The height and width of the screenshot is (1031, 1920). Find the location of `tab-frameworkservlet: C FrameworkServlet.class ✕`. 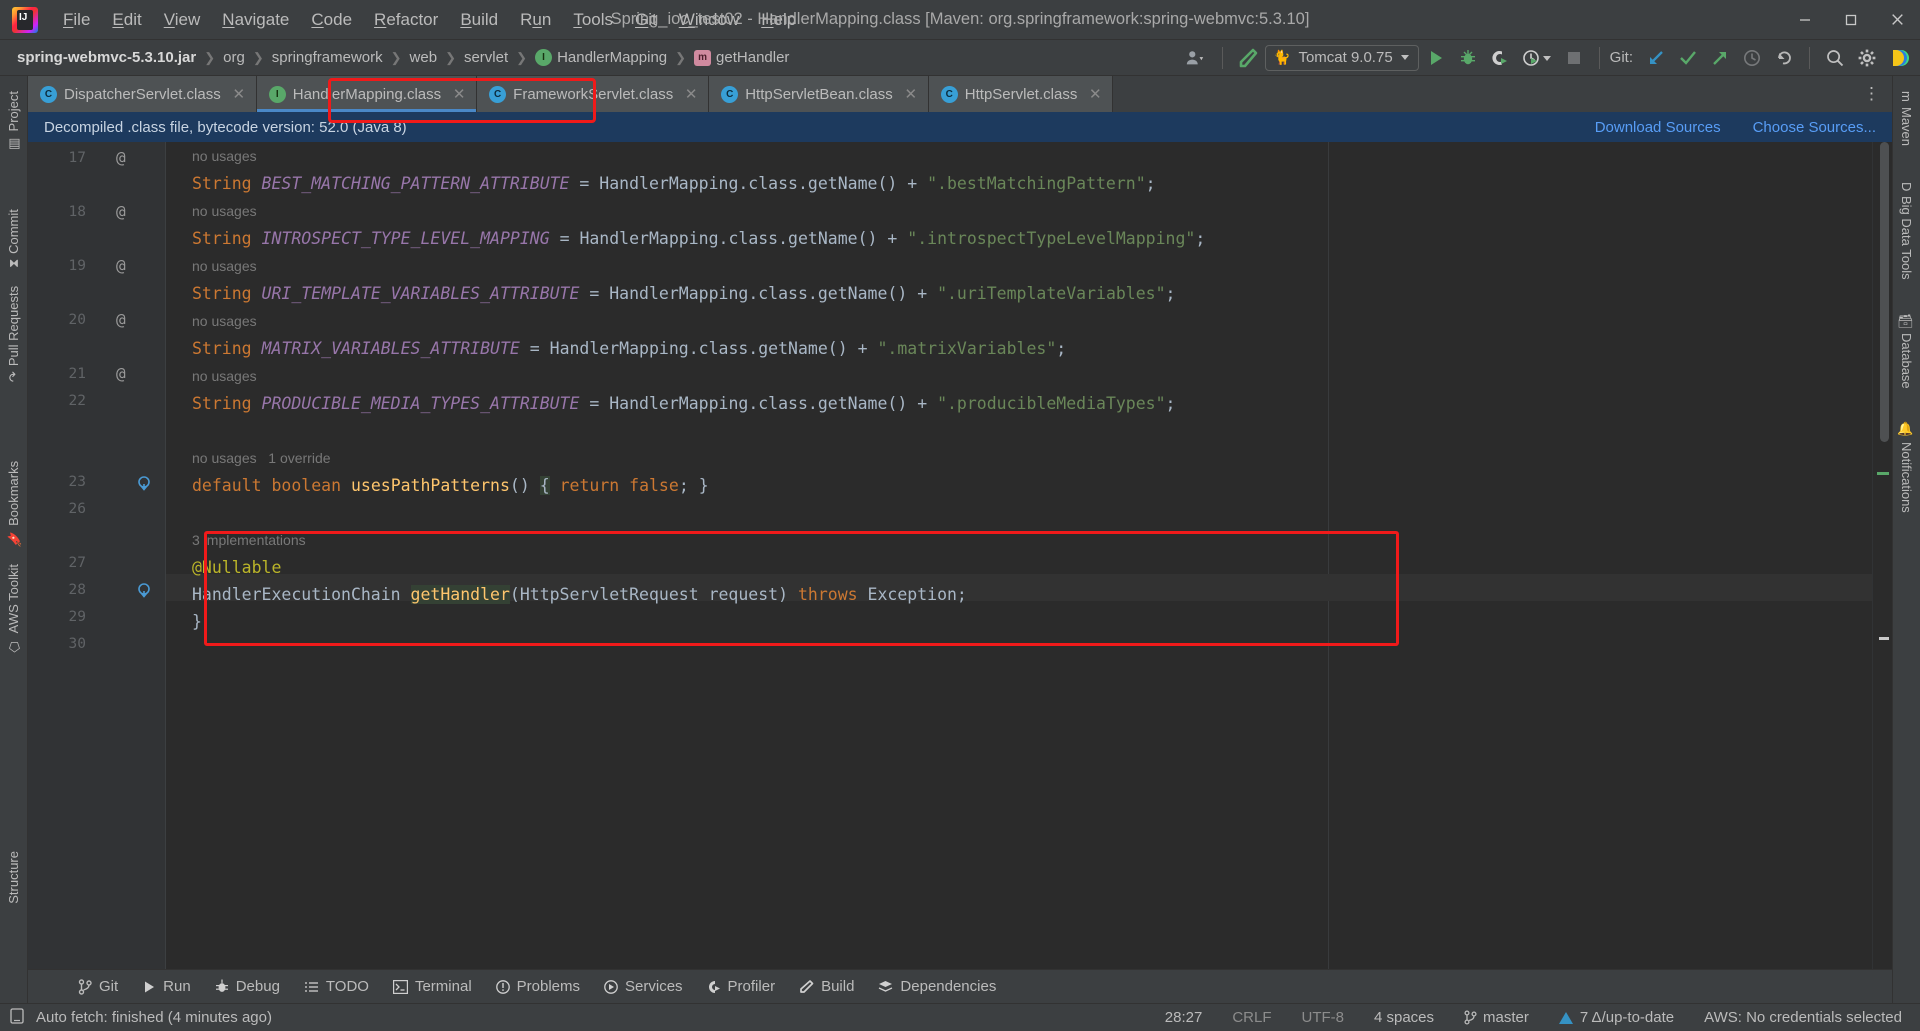

tab-frameworkservlet: C FrameworkServlet.class ✕ is located at coordinates (593, 94).